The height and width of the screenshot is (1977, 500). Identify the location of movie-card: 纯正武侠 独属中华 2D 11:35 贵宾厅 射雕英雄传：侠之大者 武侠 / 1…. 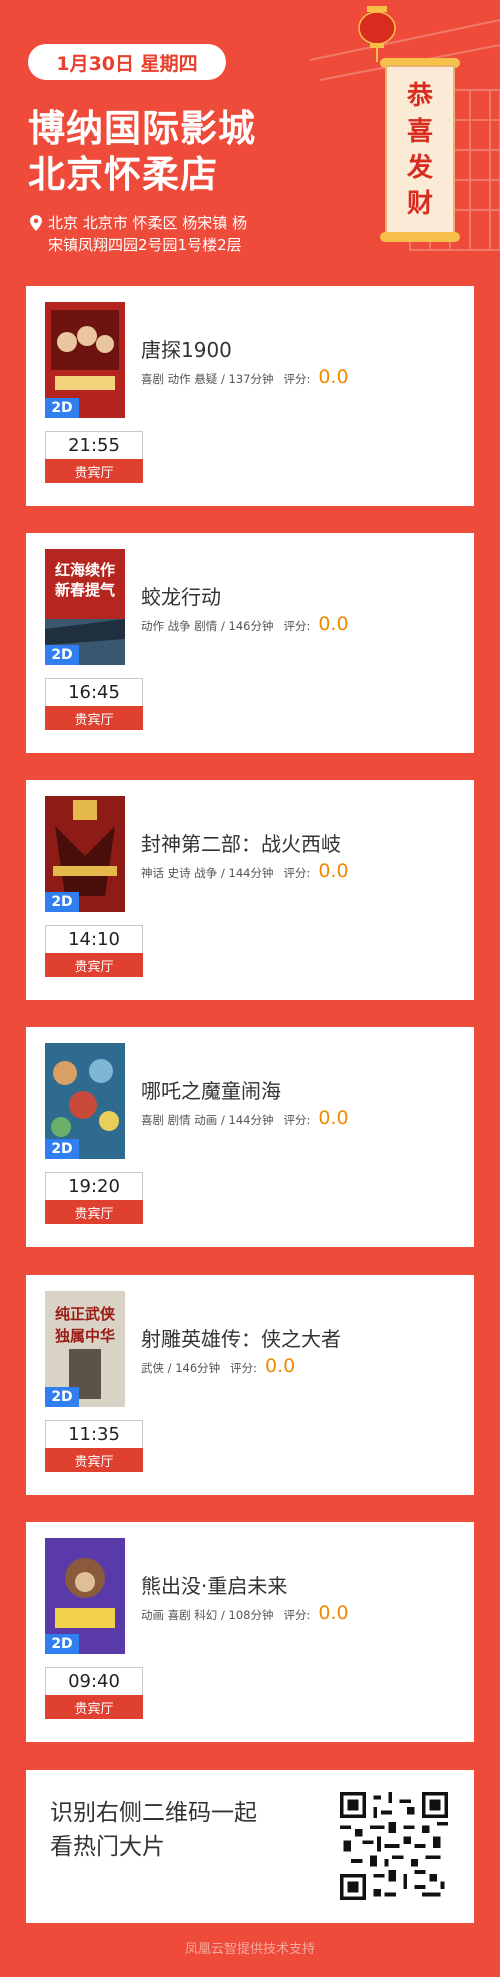
(250, 1385).